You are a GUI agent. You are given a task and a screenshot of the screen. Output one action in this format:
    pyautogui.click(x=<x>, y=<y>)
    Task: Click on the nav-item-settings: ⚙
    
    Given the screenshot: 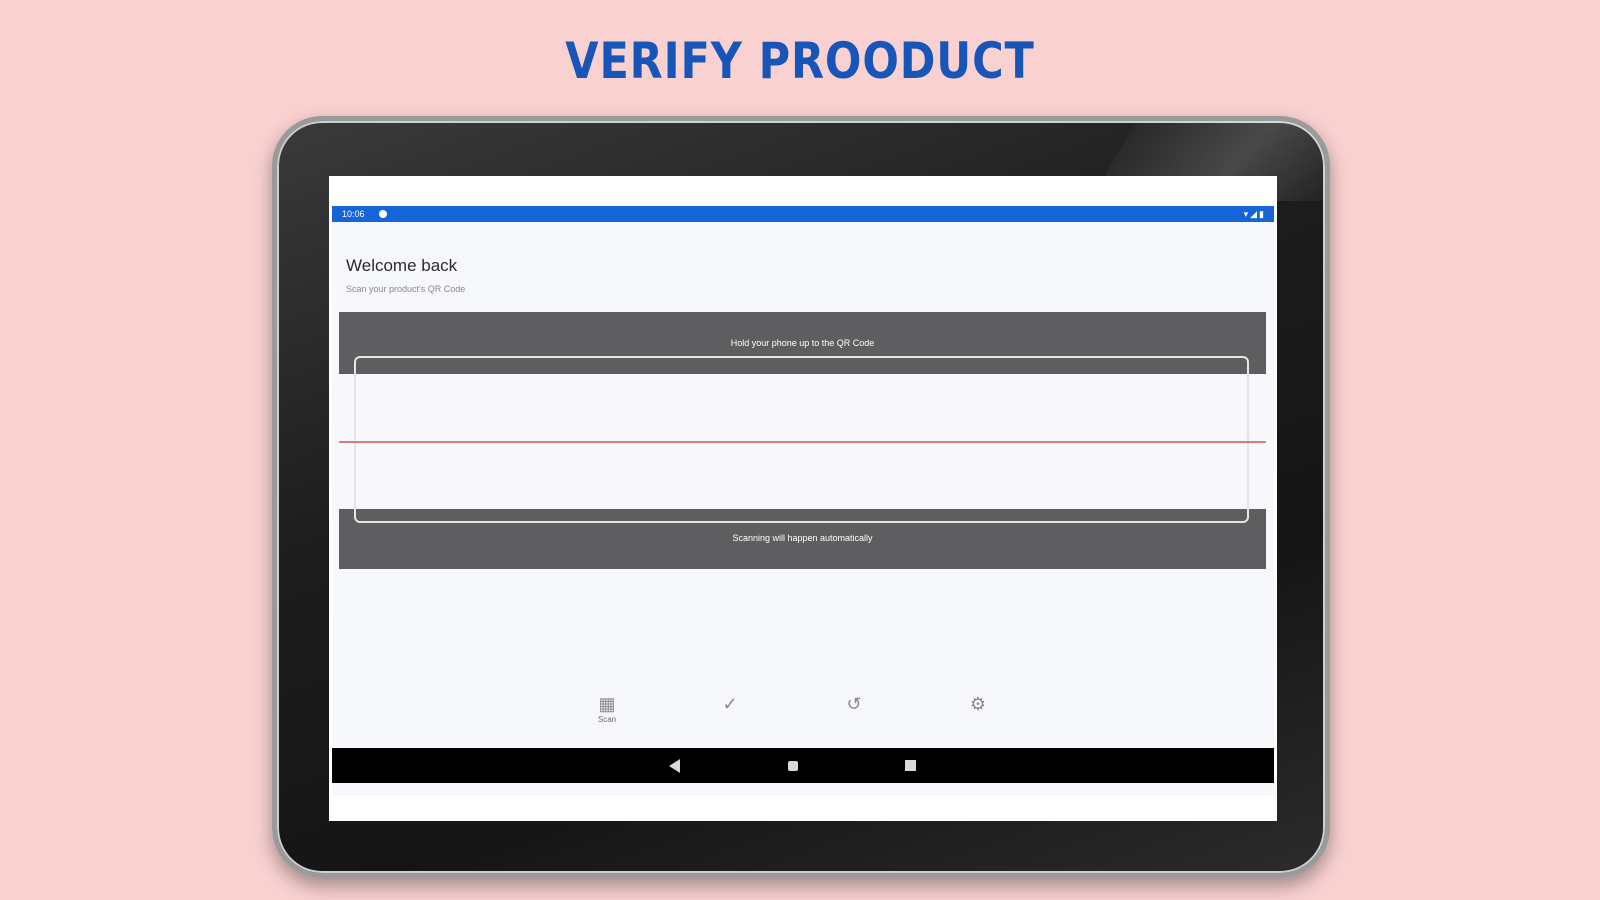 What is the action you would take?
    pyautogui.click(x=978, y=704)
    